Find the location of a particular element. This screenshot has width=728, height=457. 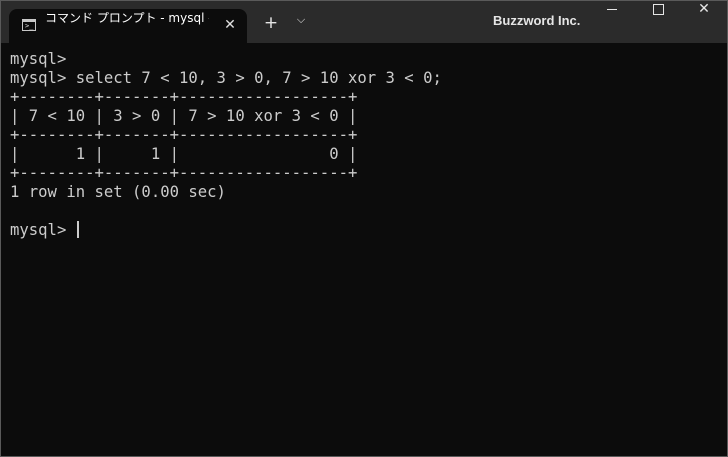

terminal-line: | 7 < 10 | 3 > 0 | 7 > 10 xor 3 < 0 | is located at coordinates (184, 116).